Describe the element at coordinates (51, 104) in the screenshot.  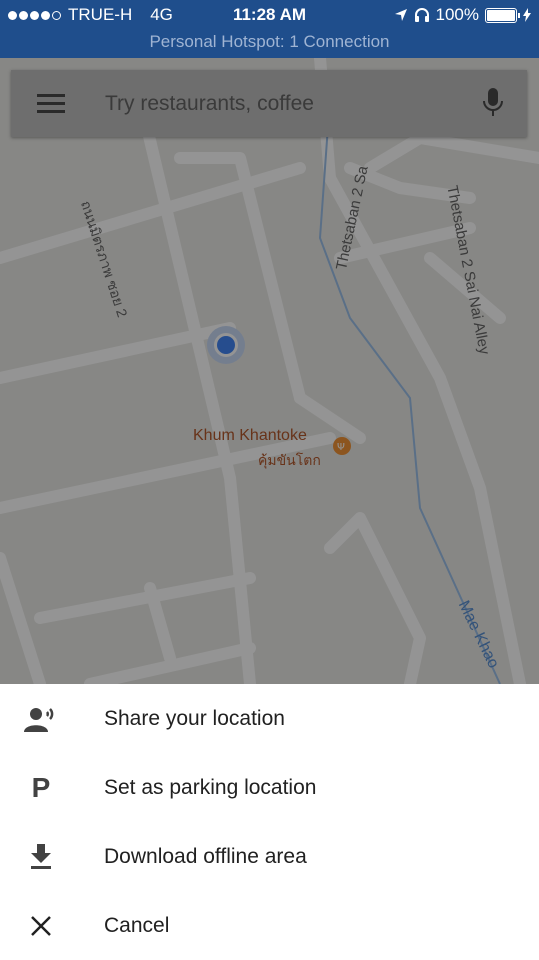
I see `menu-icon` at that location.